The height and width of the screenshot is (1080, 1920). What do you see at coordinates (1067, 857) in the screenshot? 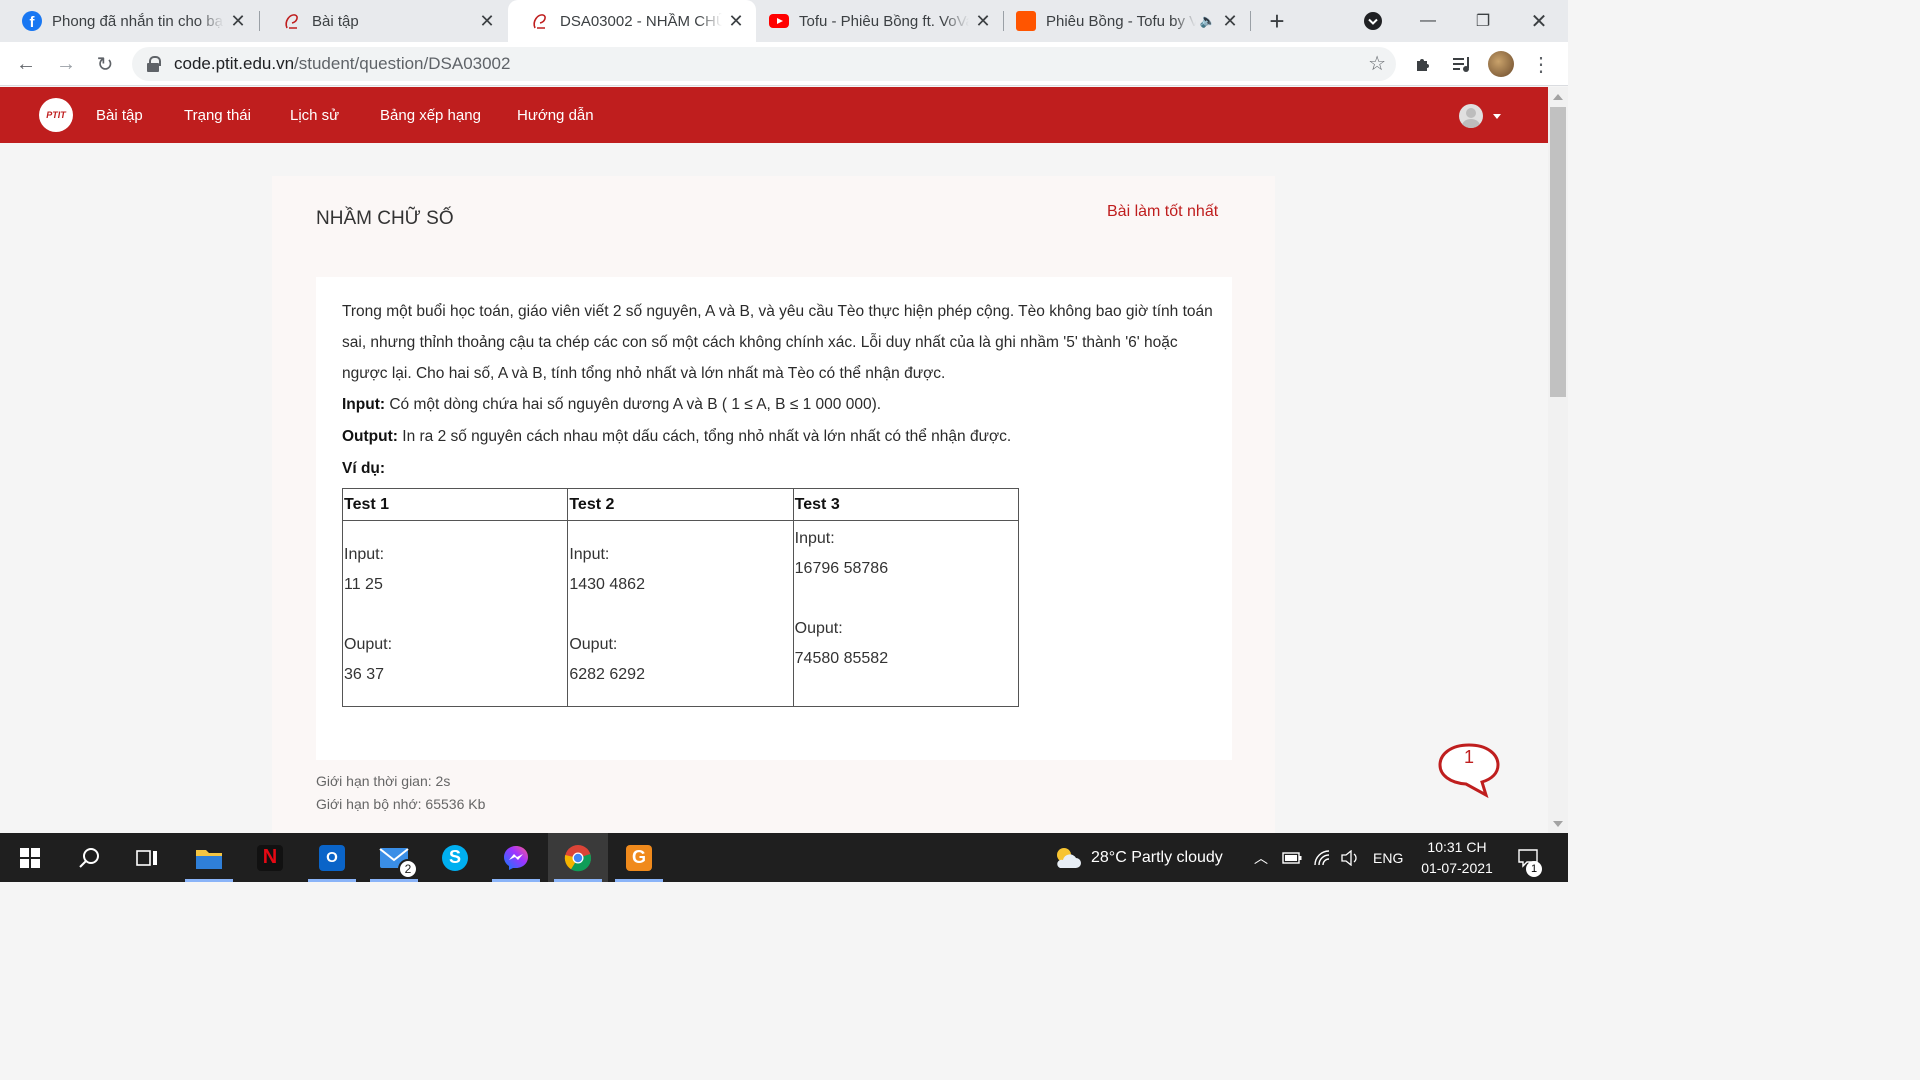
I see `weather-icon` at bounding box center [1067, 857].